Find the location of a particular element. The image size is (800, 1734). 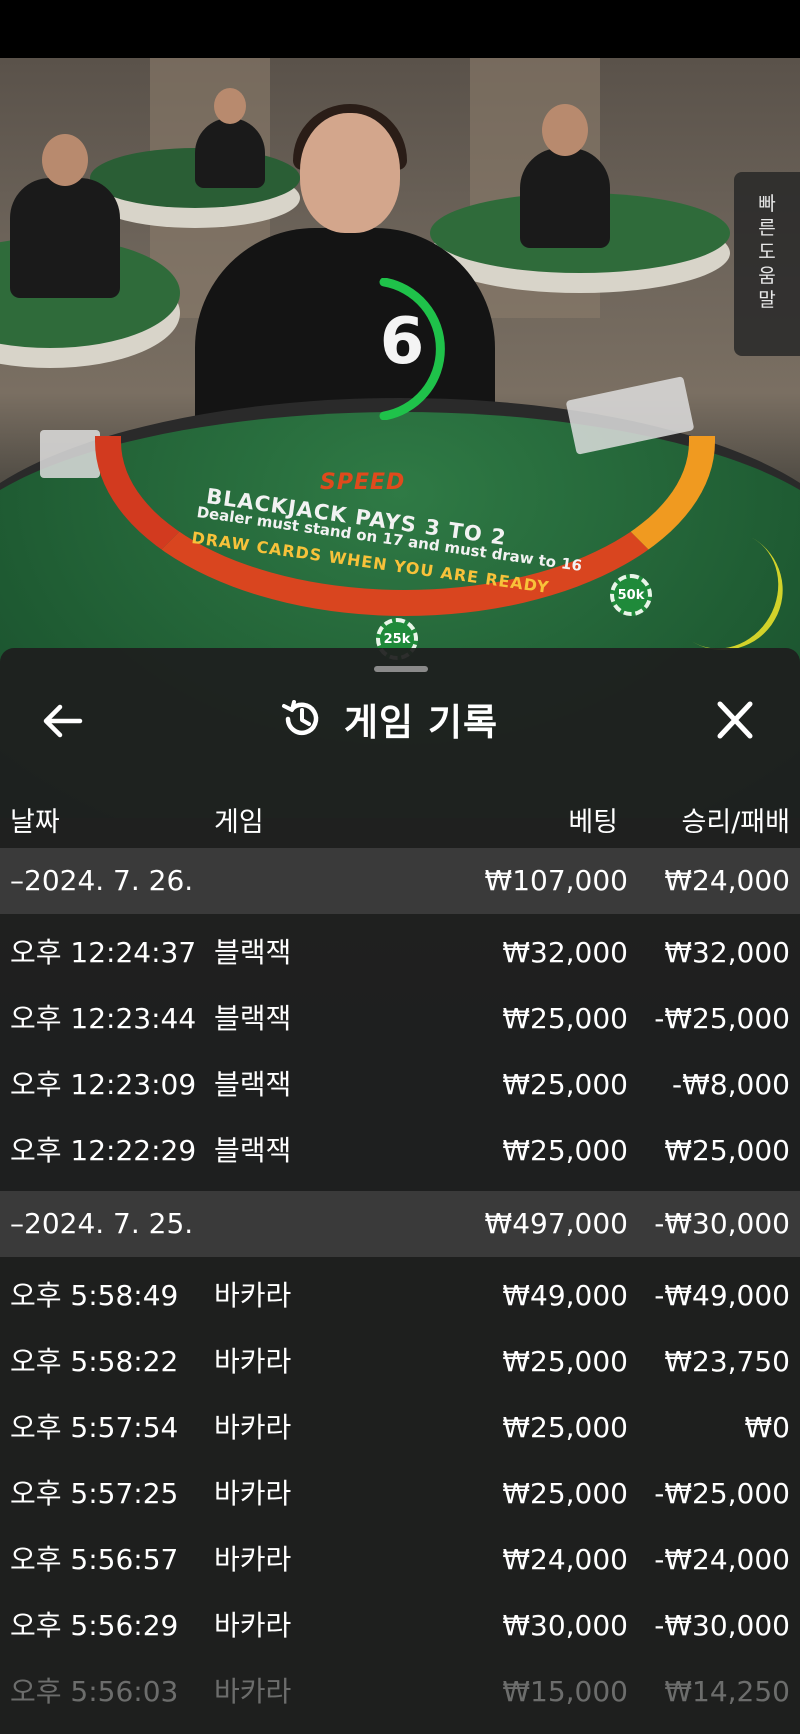

row-bet: ₩32,000 is located at coordinates (565, 952).